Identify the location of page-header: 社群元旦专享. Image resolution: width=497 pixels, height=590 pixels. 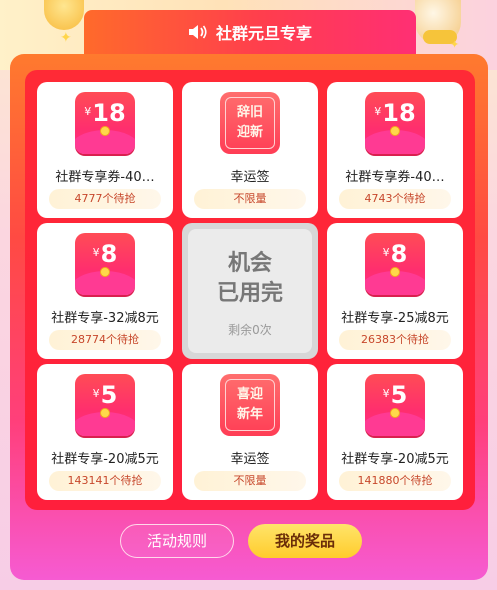
(250, 32).